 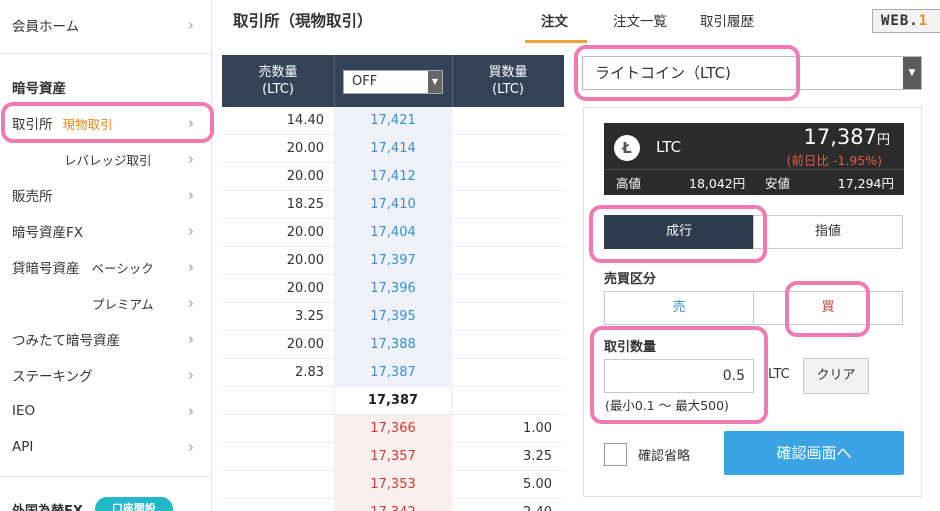 I want to click on sidebar-item-lending-premium: プレミアム ›, so click(x=106, y=303).